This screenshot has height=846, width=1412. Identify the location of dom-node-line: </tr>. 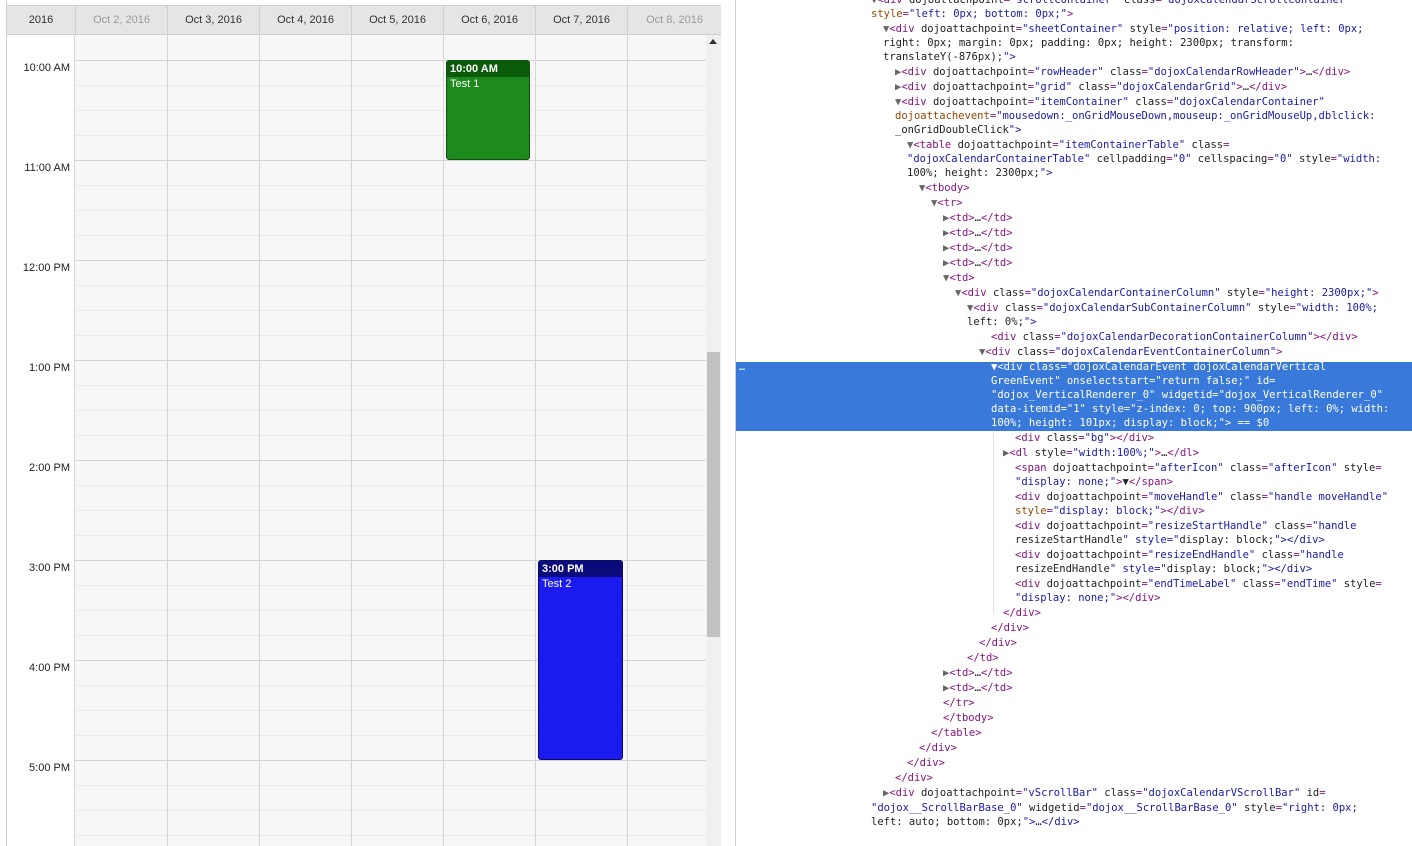
(959, 703).